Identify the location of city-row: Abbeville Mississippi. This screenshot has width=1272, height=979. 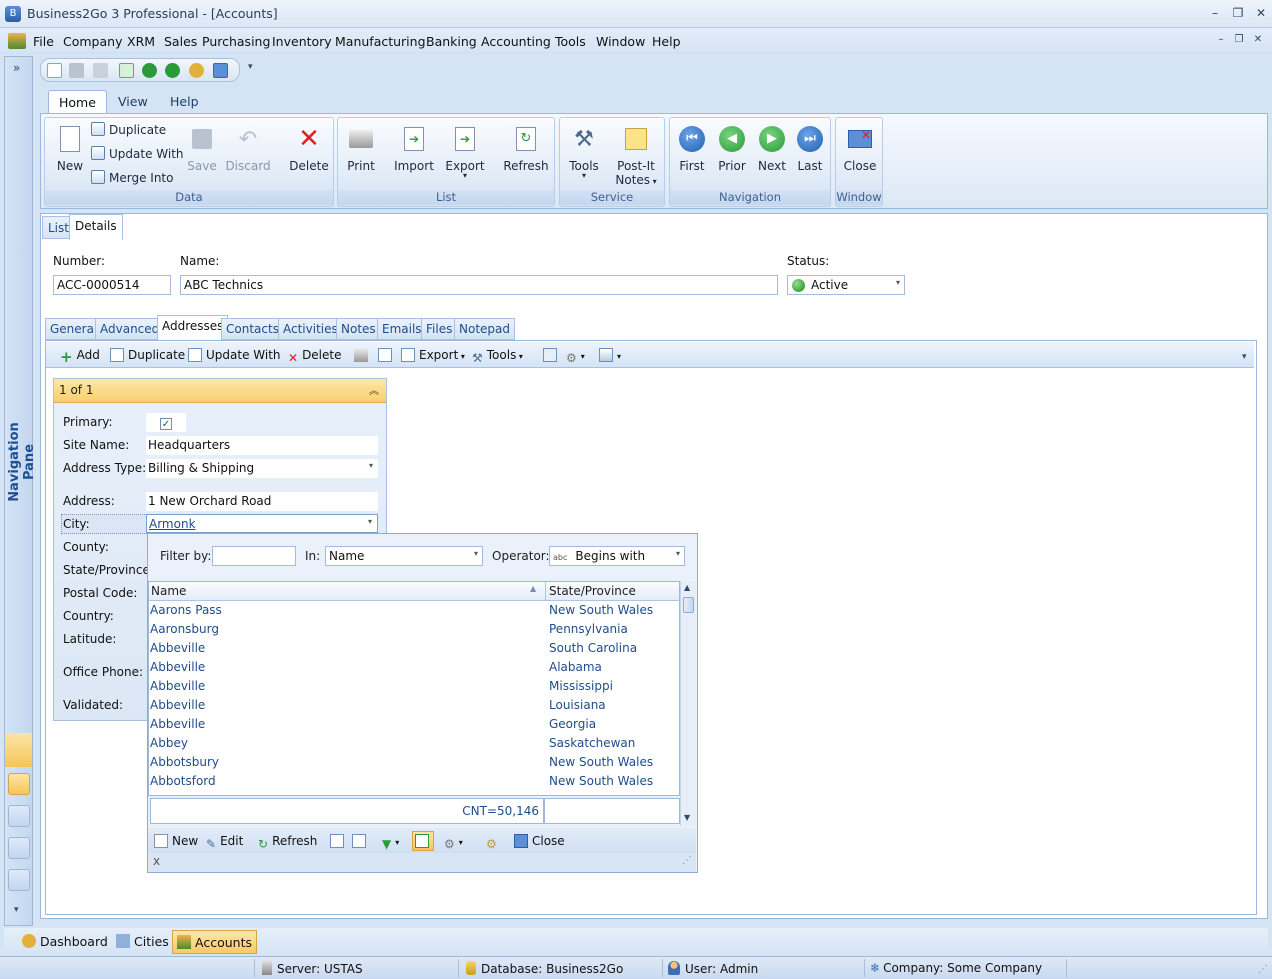
(414, 686).